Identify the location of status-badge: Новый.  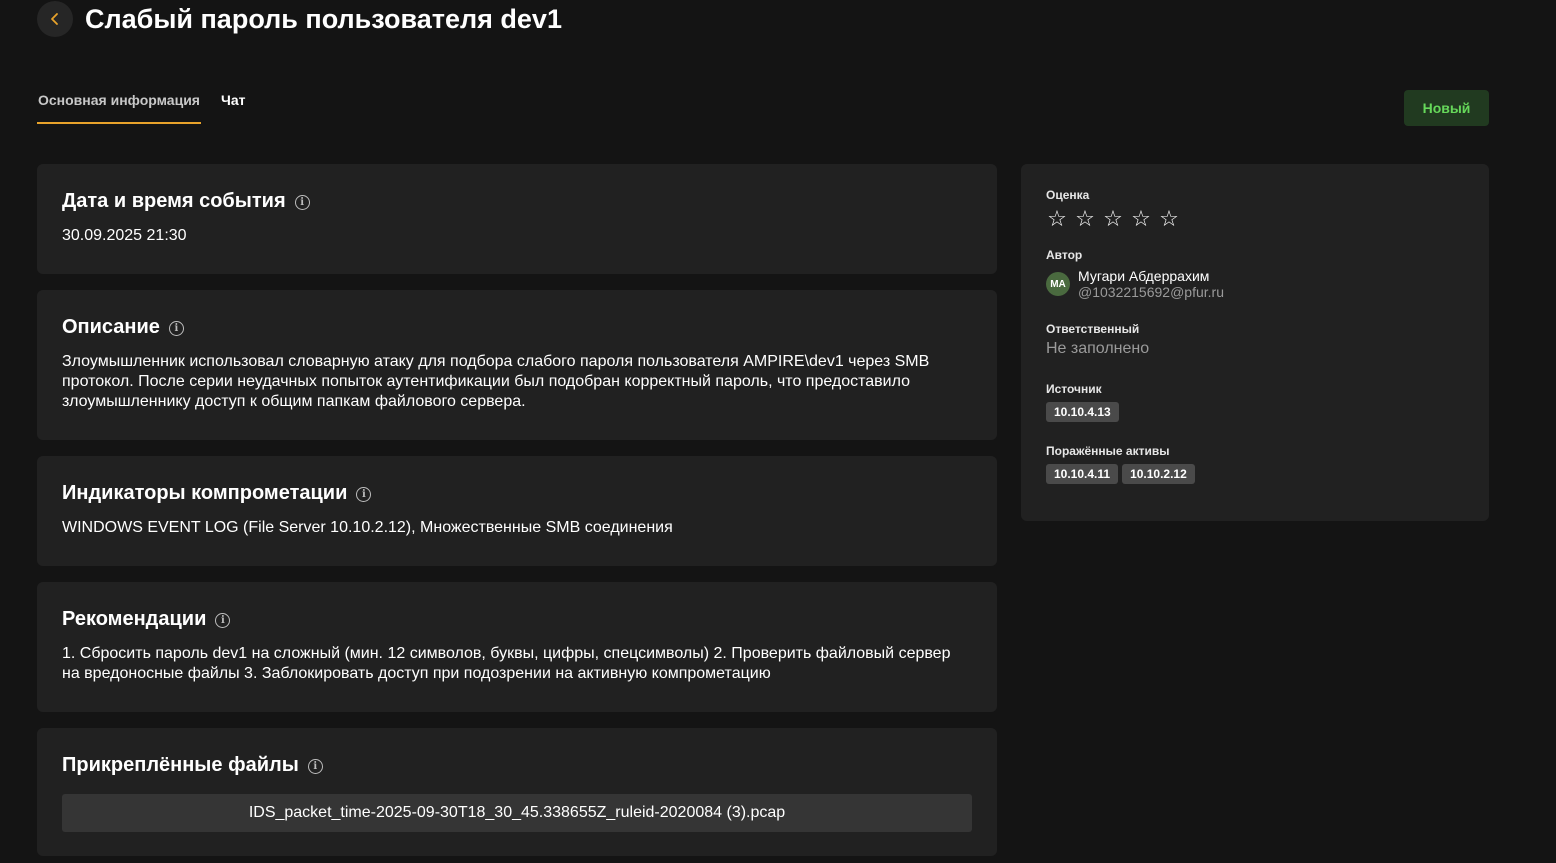
(1446, 108).